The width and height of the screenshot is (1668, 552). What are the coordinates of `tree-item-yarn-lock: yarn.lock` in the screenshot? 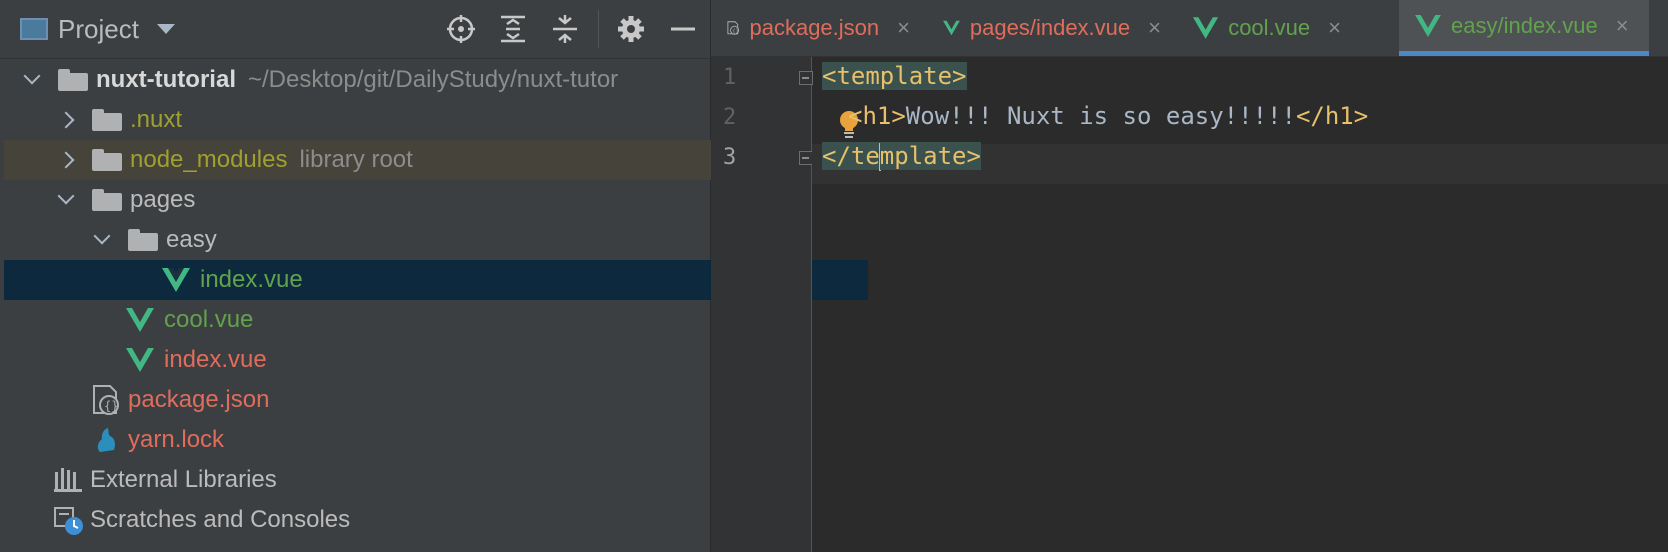 It's located at (401, 440).